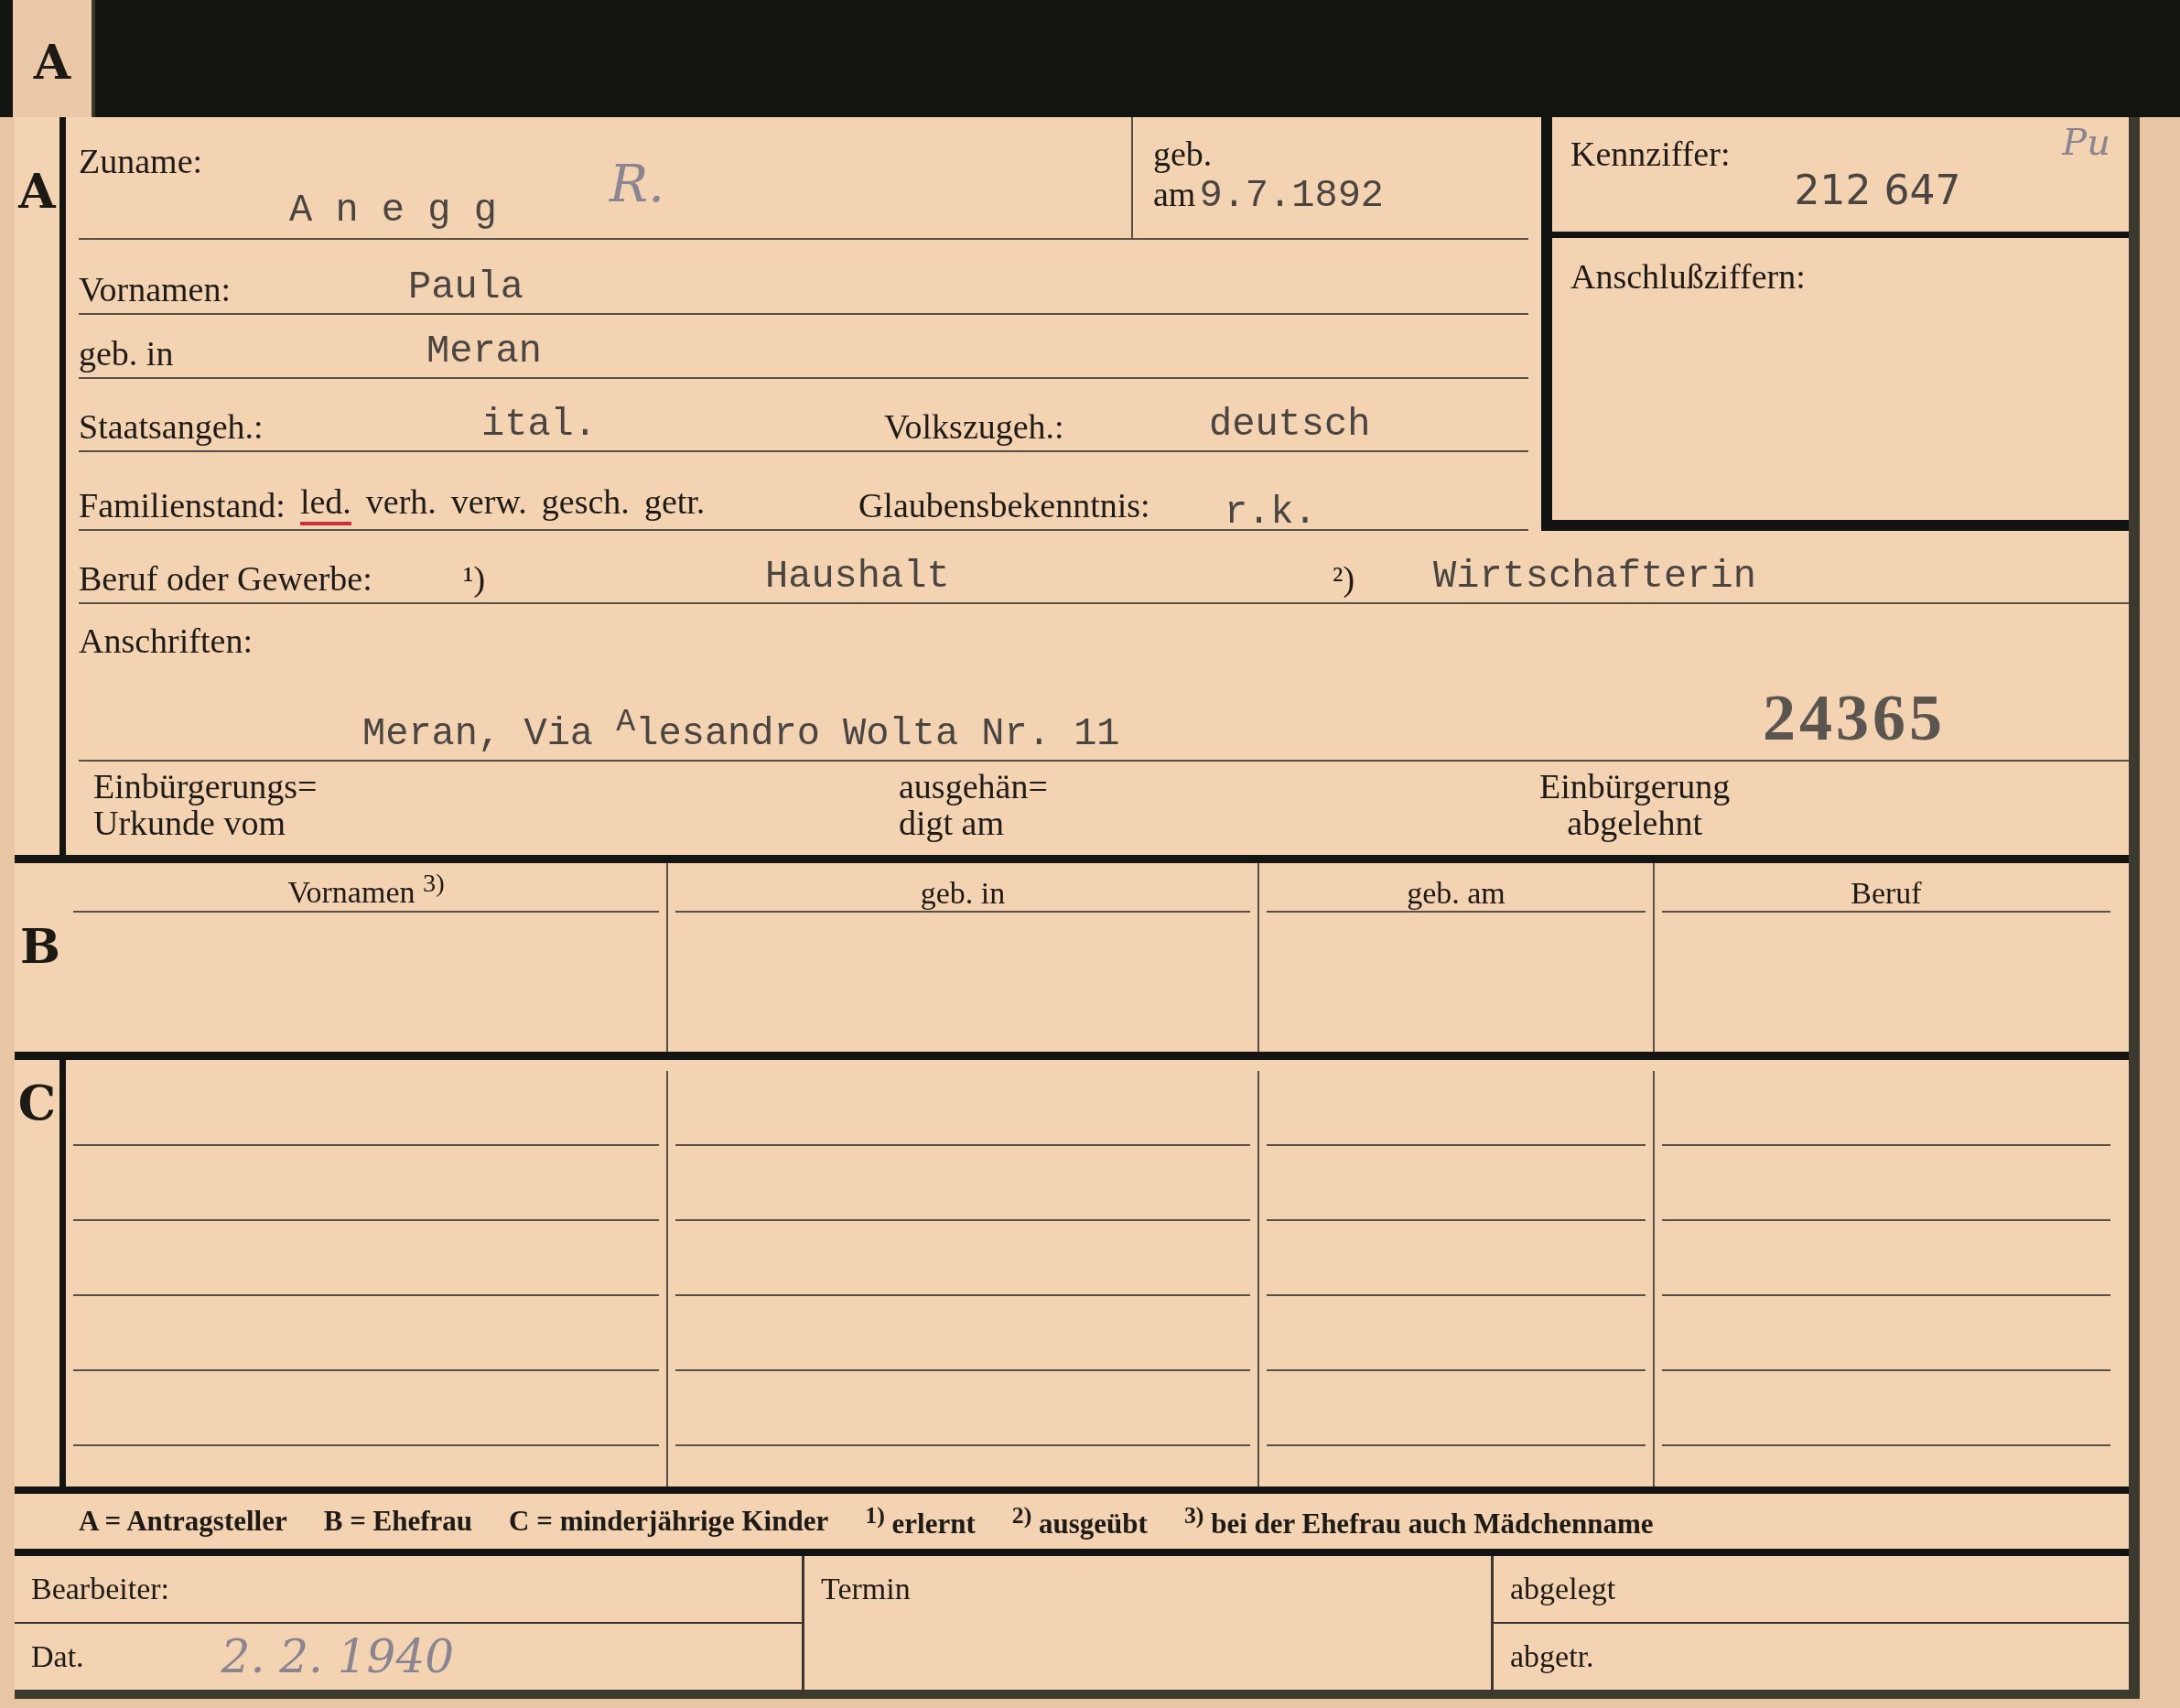 The height and width of the screenshot is (1708, 2180). Describe the element at coordinates (226, 578) in the screenshot. I see `field-label: Beruf oder Gewerbe:` at that location.